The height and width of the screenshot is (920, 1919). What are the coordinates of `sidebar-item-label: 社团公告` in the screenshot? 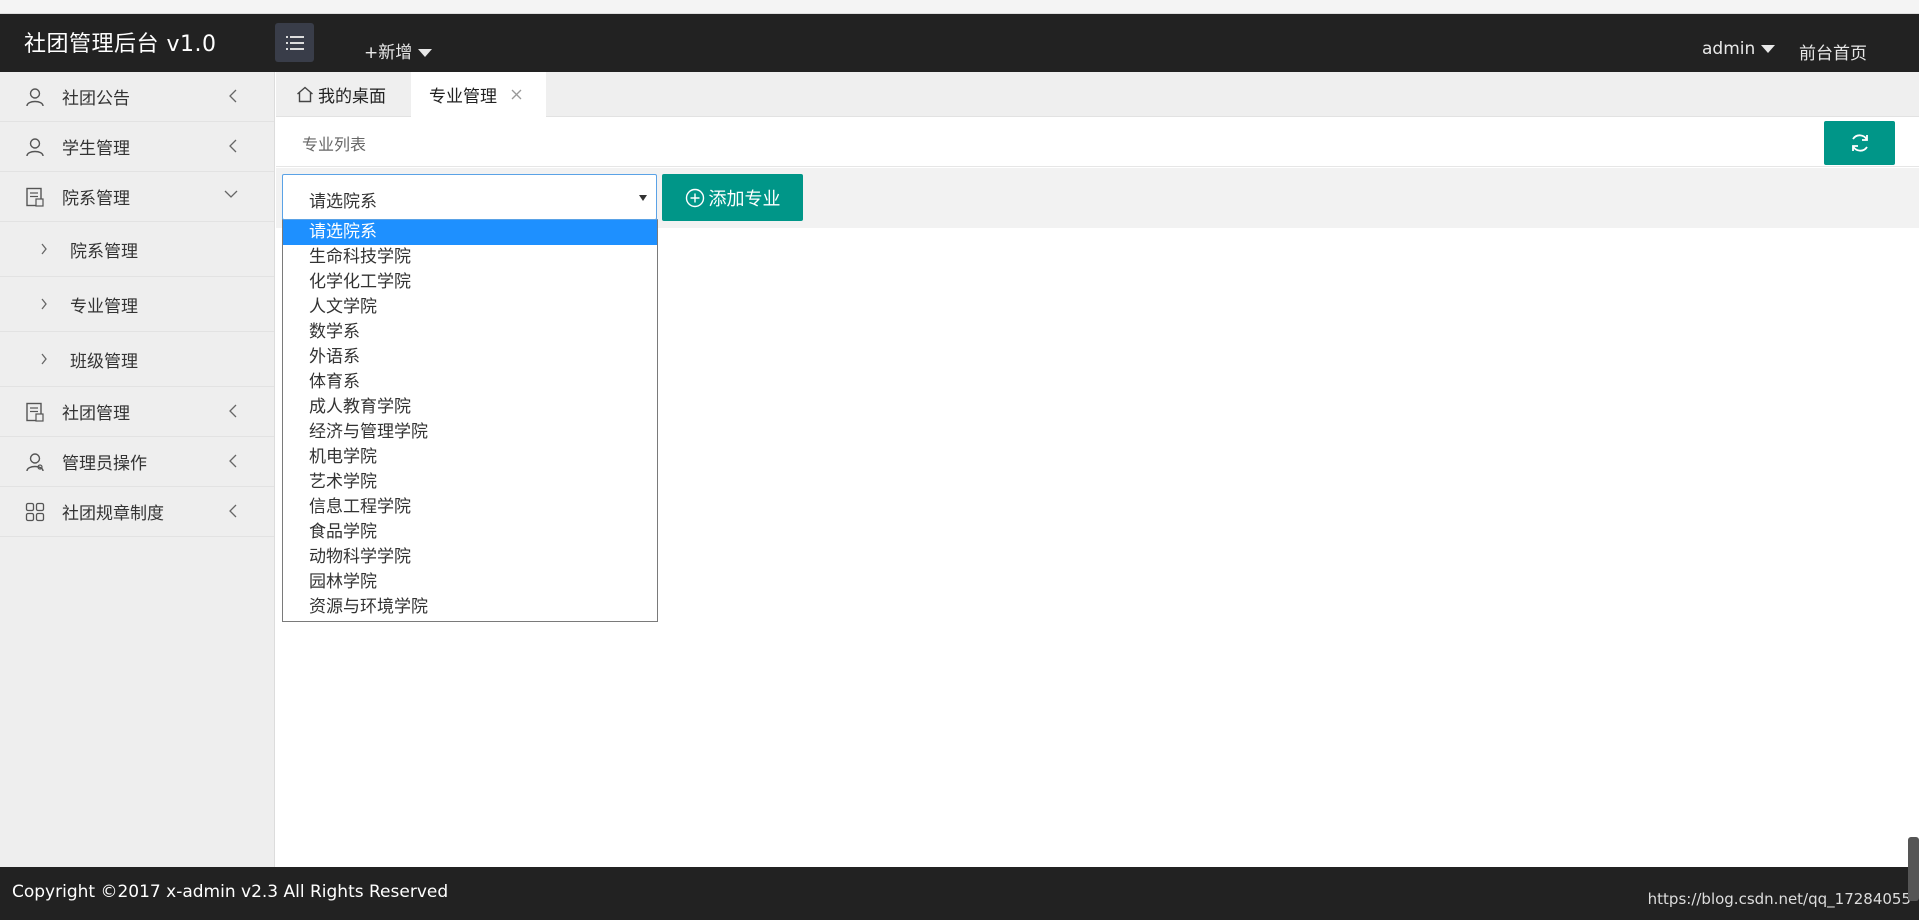 It's located at (96, 99).